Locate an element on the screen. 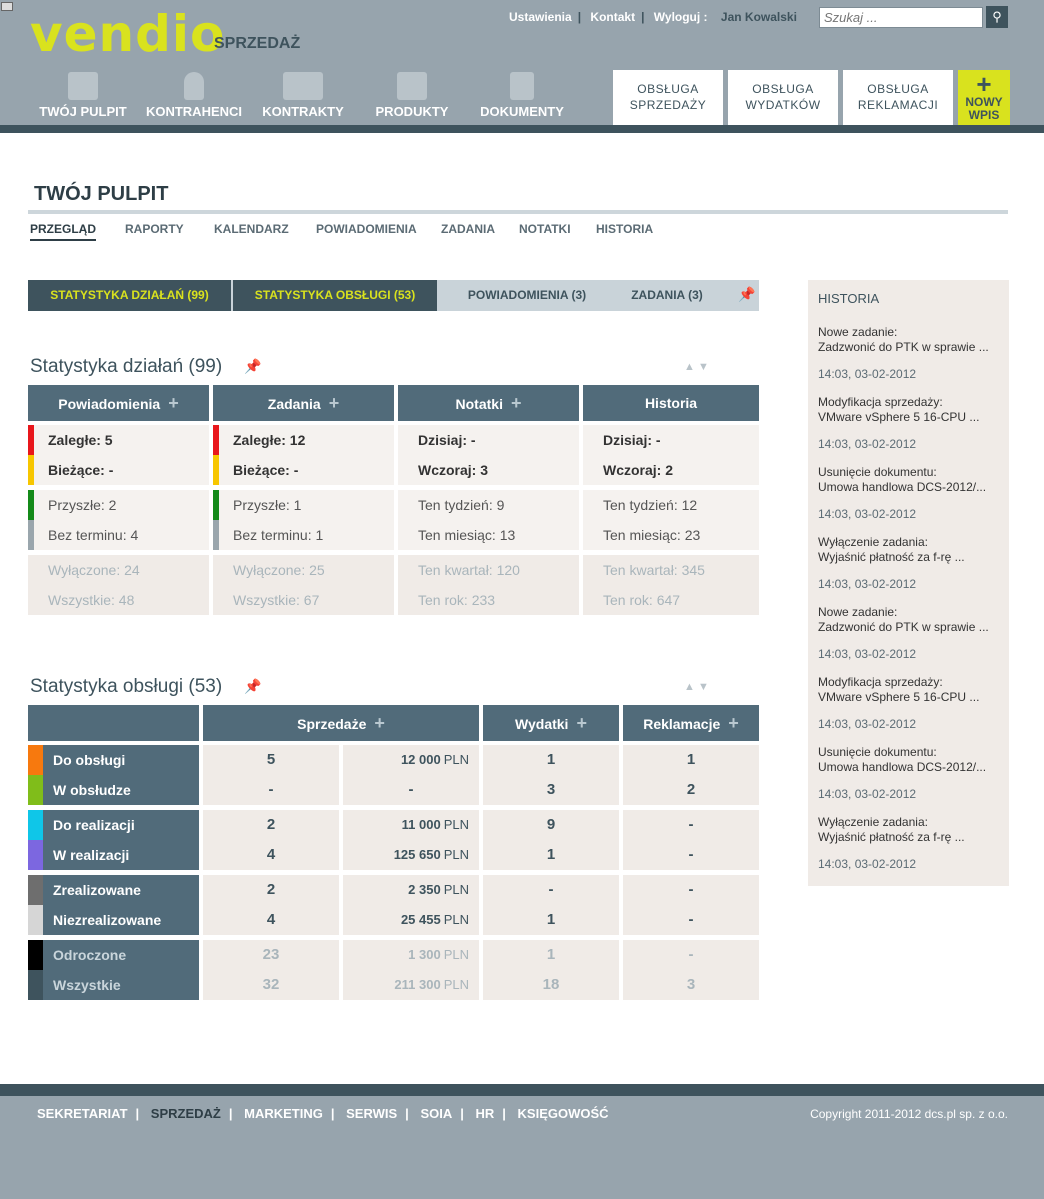 This screenshot has width=1044, height=1199. expenses-service-button: OBSŁUGA WYDATKÓW is located at coordinates (783, 97).